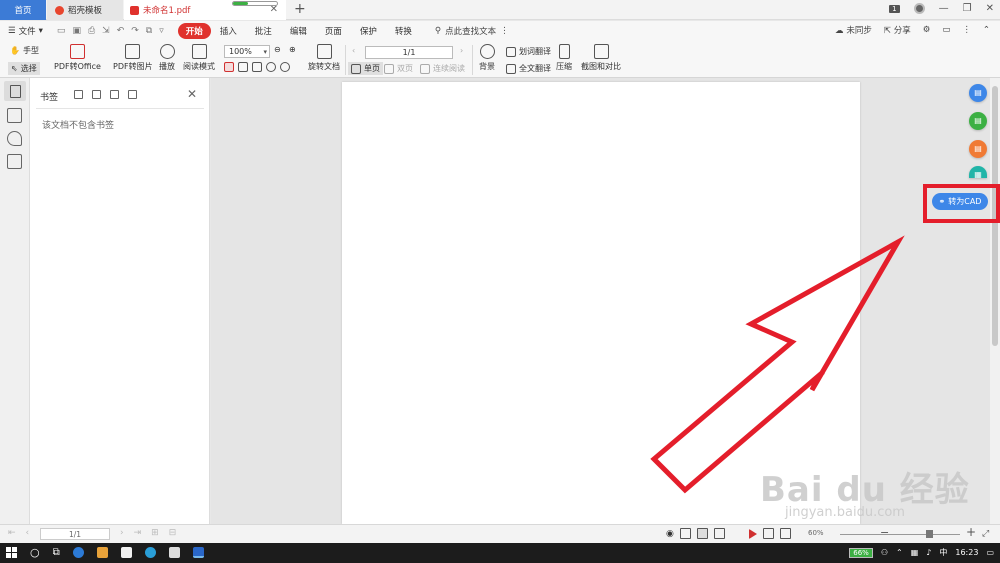 This screenshot has width=1000, height=563. What do you see at coordinates (161, 31) in the screenshot?
I see `more-quick-icon: ▿` at bounding box center [161, 31].